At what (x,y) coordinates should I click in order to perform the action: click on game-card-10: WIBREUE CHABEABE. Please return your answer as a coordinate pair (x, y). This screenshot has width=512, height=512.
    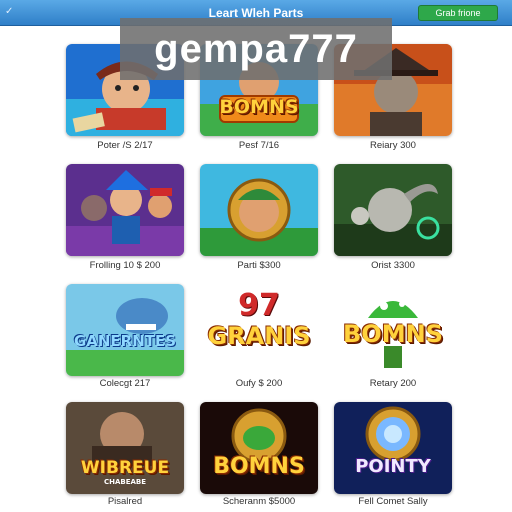
    Looking at the image, I should click on (125, 448).